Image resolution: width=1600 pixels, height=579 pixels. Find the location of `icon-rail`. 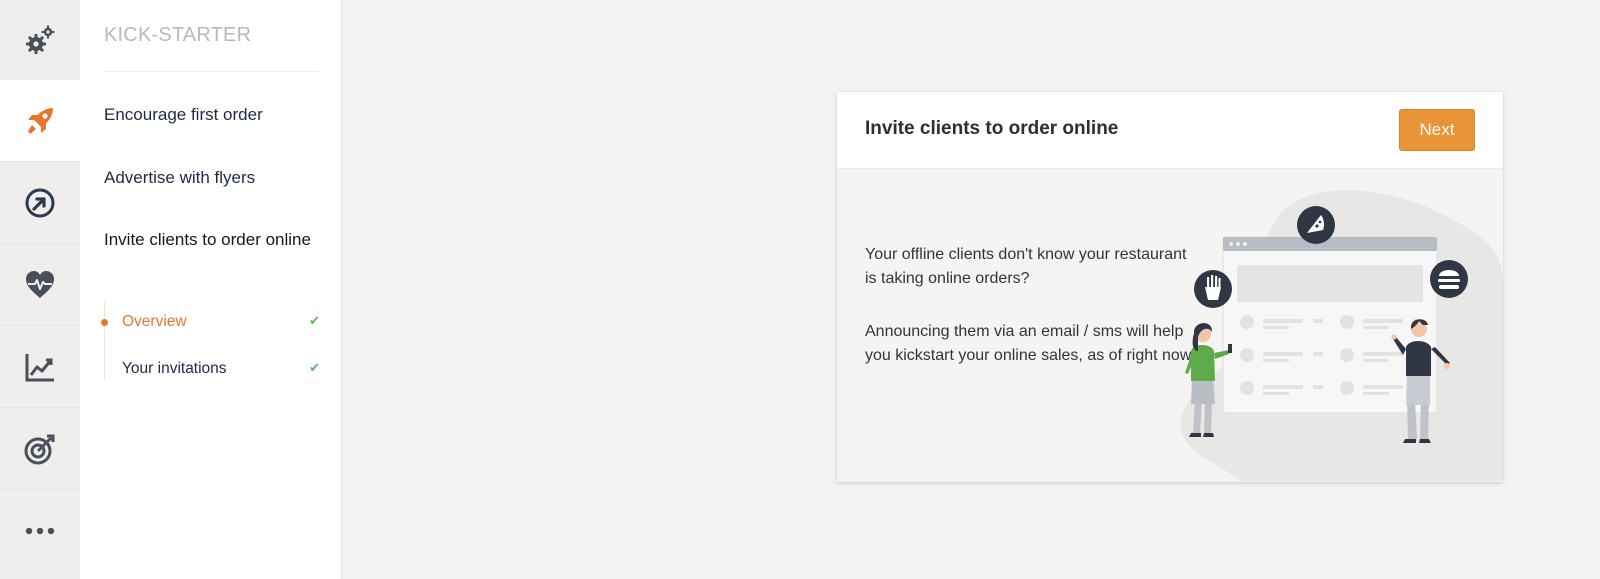

icon-rail is located at coordinates (40, 289).